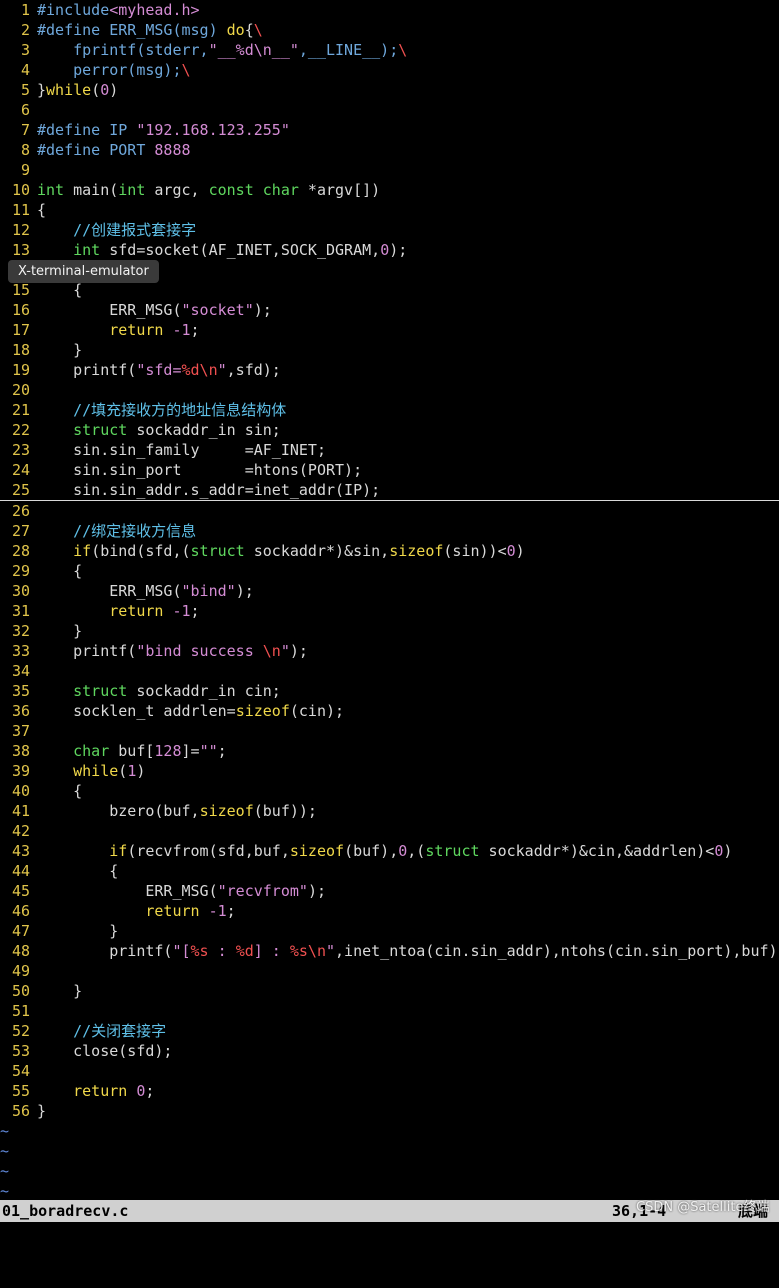 The height and width of the screenshot is (1288, 779). I want to click on code-line: 5 }while(0), so click(389, 90).